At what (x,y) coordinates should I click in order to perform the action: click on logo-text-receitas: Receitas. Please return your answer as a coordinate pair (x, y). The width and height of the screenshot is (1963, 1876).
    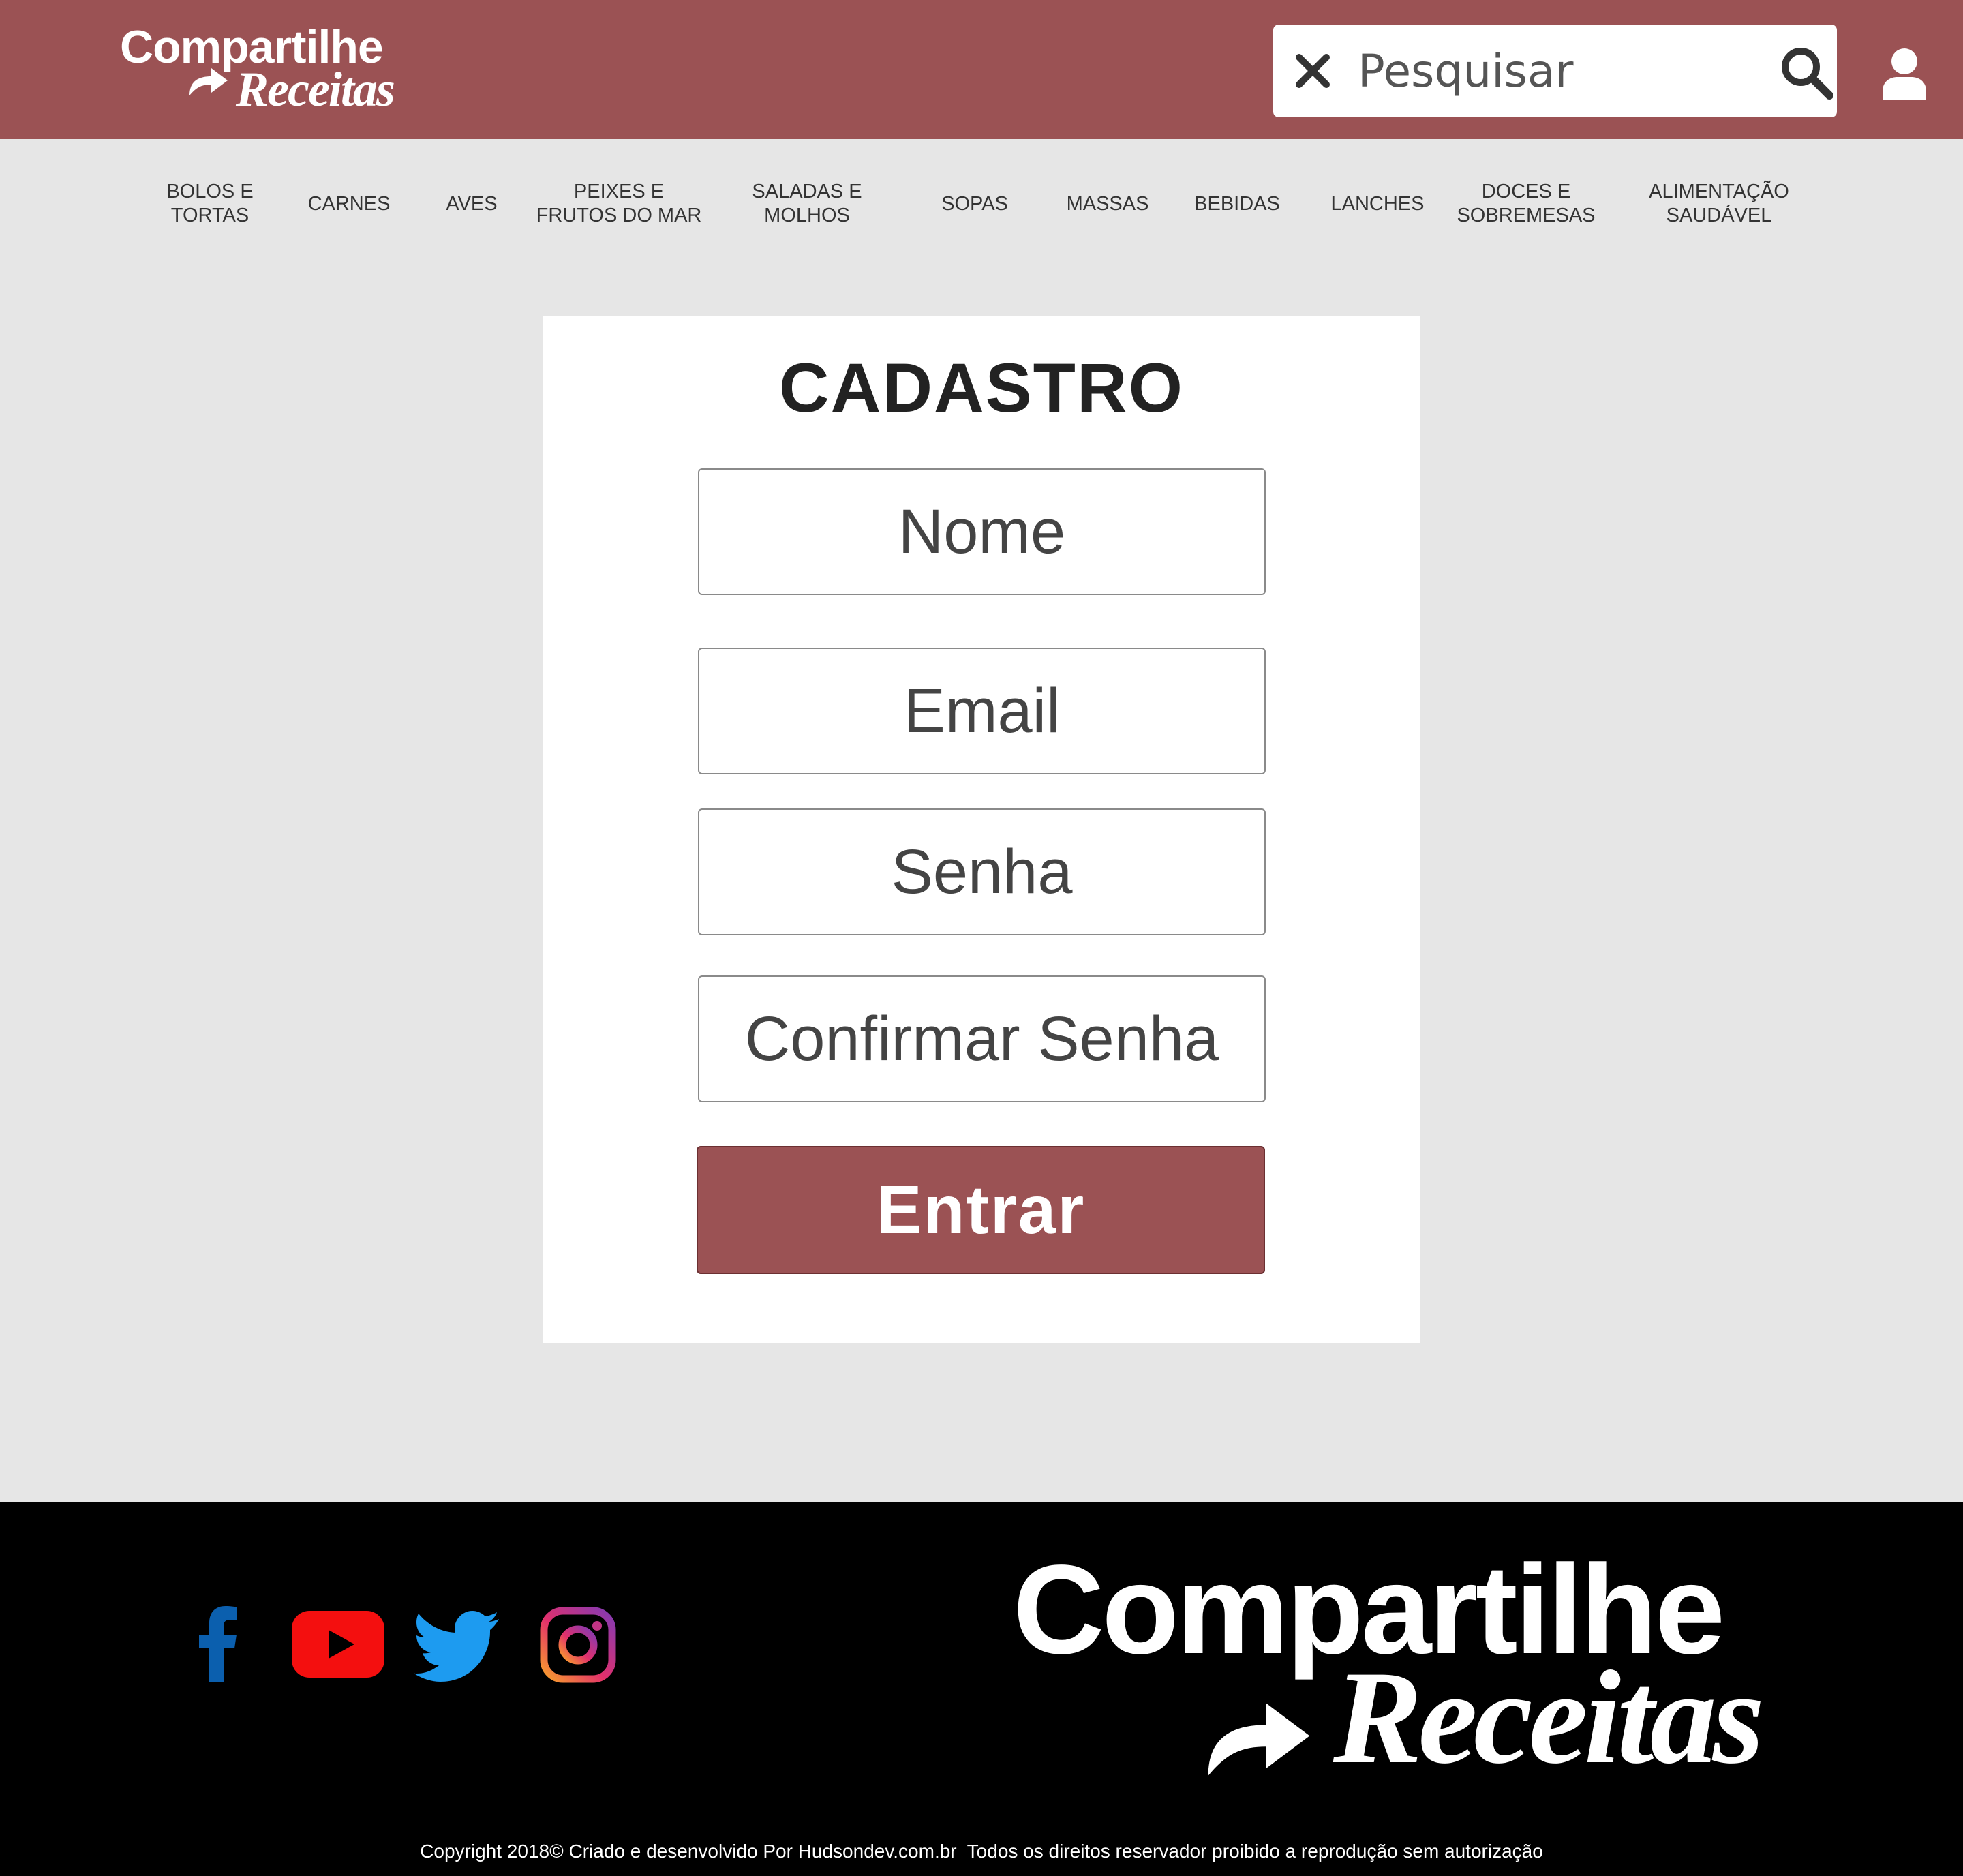
    Looking at the image, I should click on (315, 89).